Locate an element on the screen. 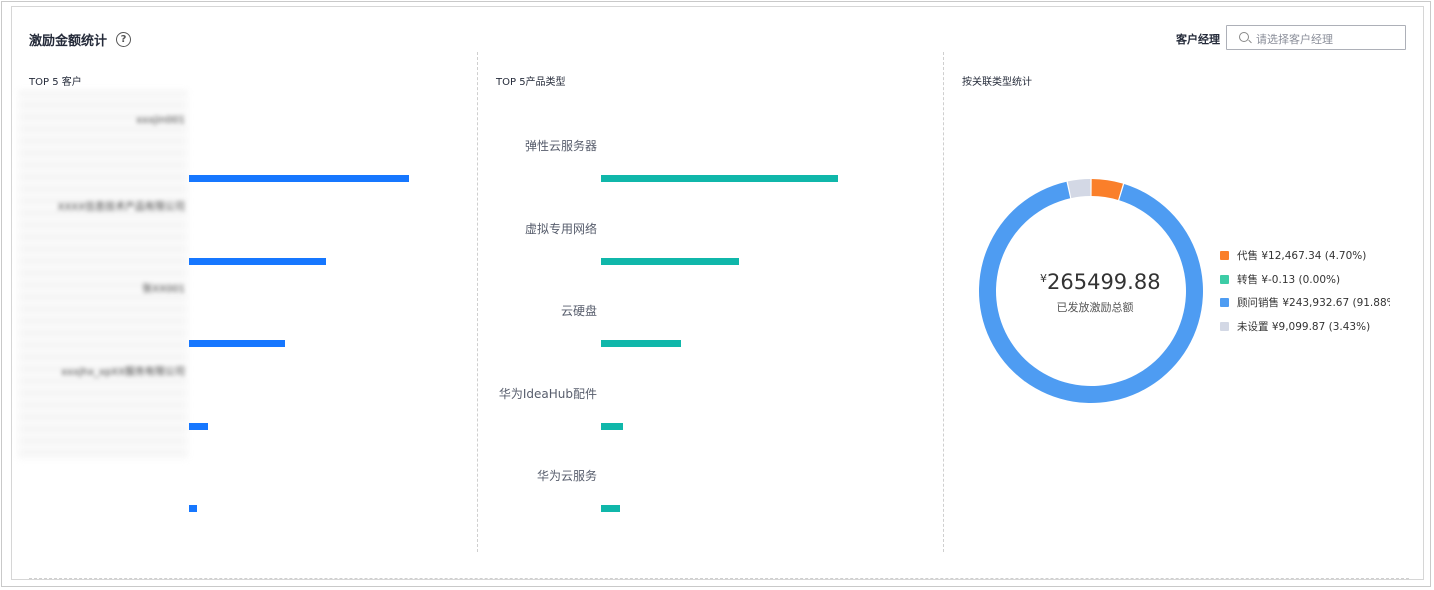 This screenshot has width=1434, height=590. top-products-title: TOP 5产品类型 is located at coordinates (531, 82).